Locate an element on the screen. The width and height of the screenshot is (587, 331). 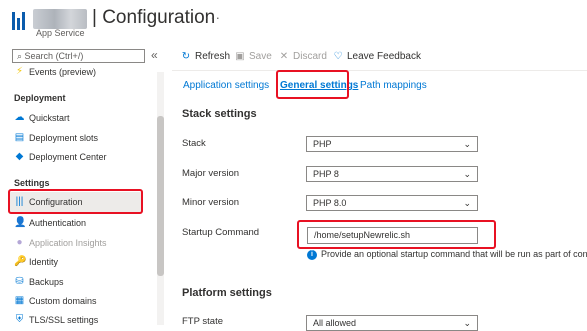
sidebar-section-settings: Settings is located at coordinates (32, 183).